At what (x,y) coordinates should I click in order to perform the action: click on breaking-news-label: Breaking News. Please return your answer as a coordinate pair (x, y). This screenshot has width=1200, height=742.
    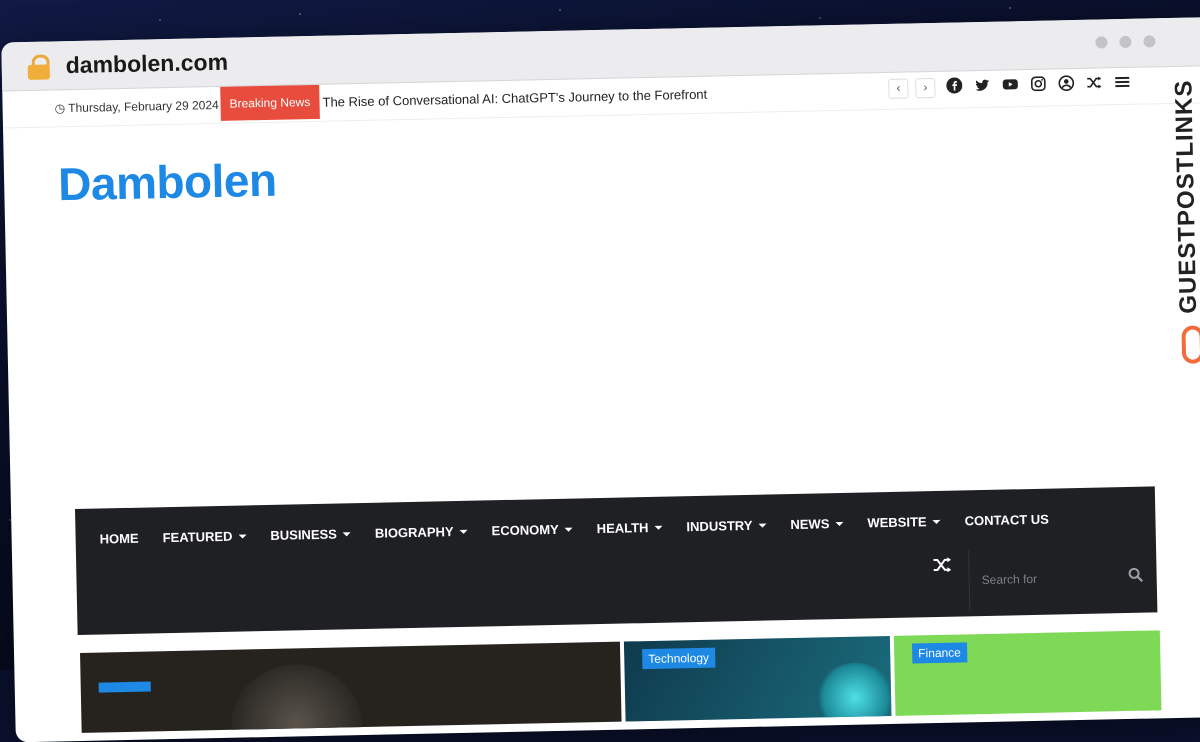
    Looking at the image, I should click on (270, 102).